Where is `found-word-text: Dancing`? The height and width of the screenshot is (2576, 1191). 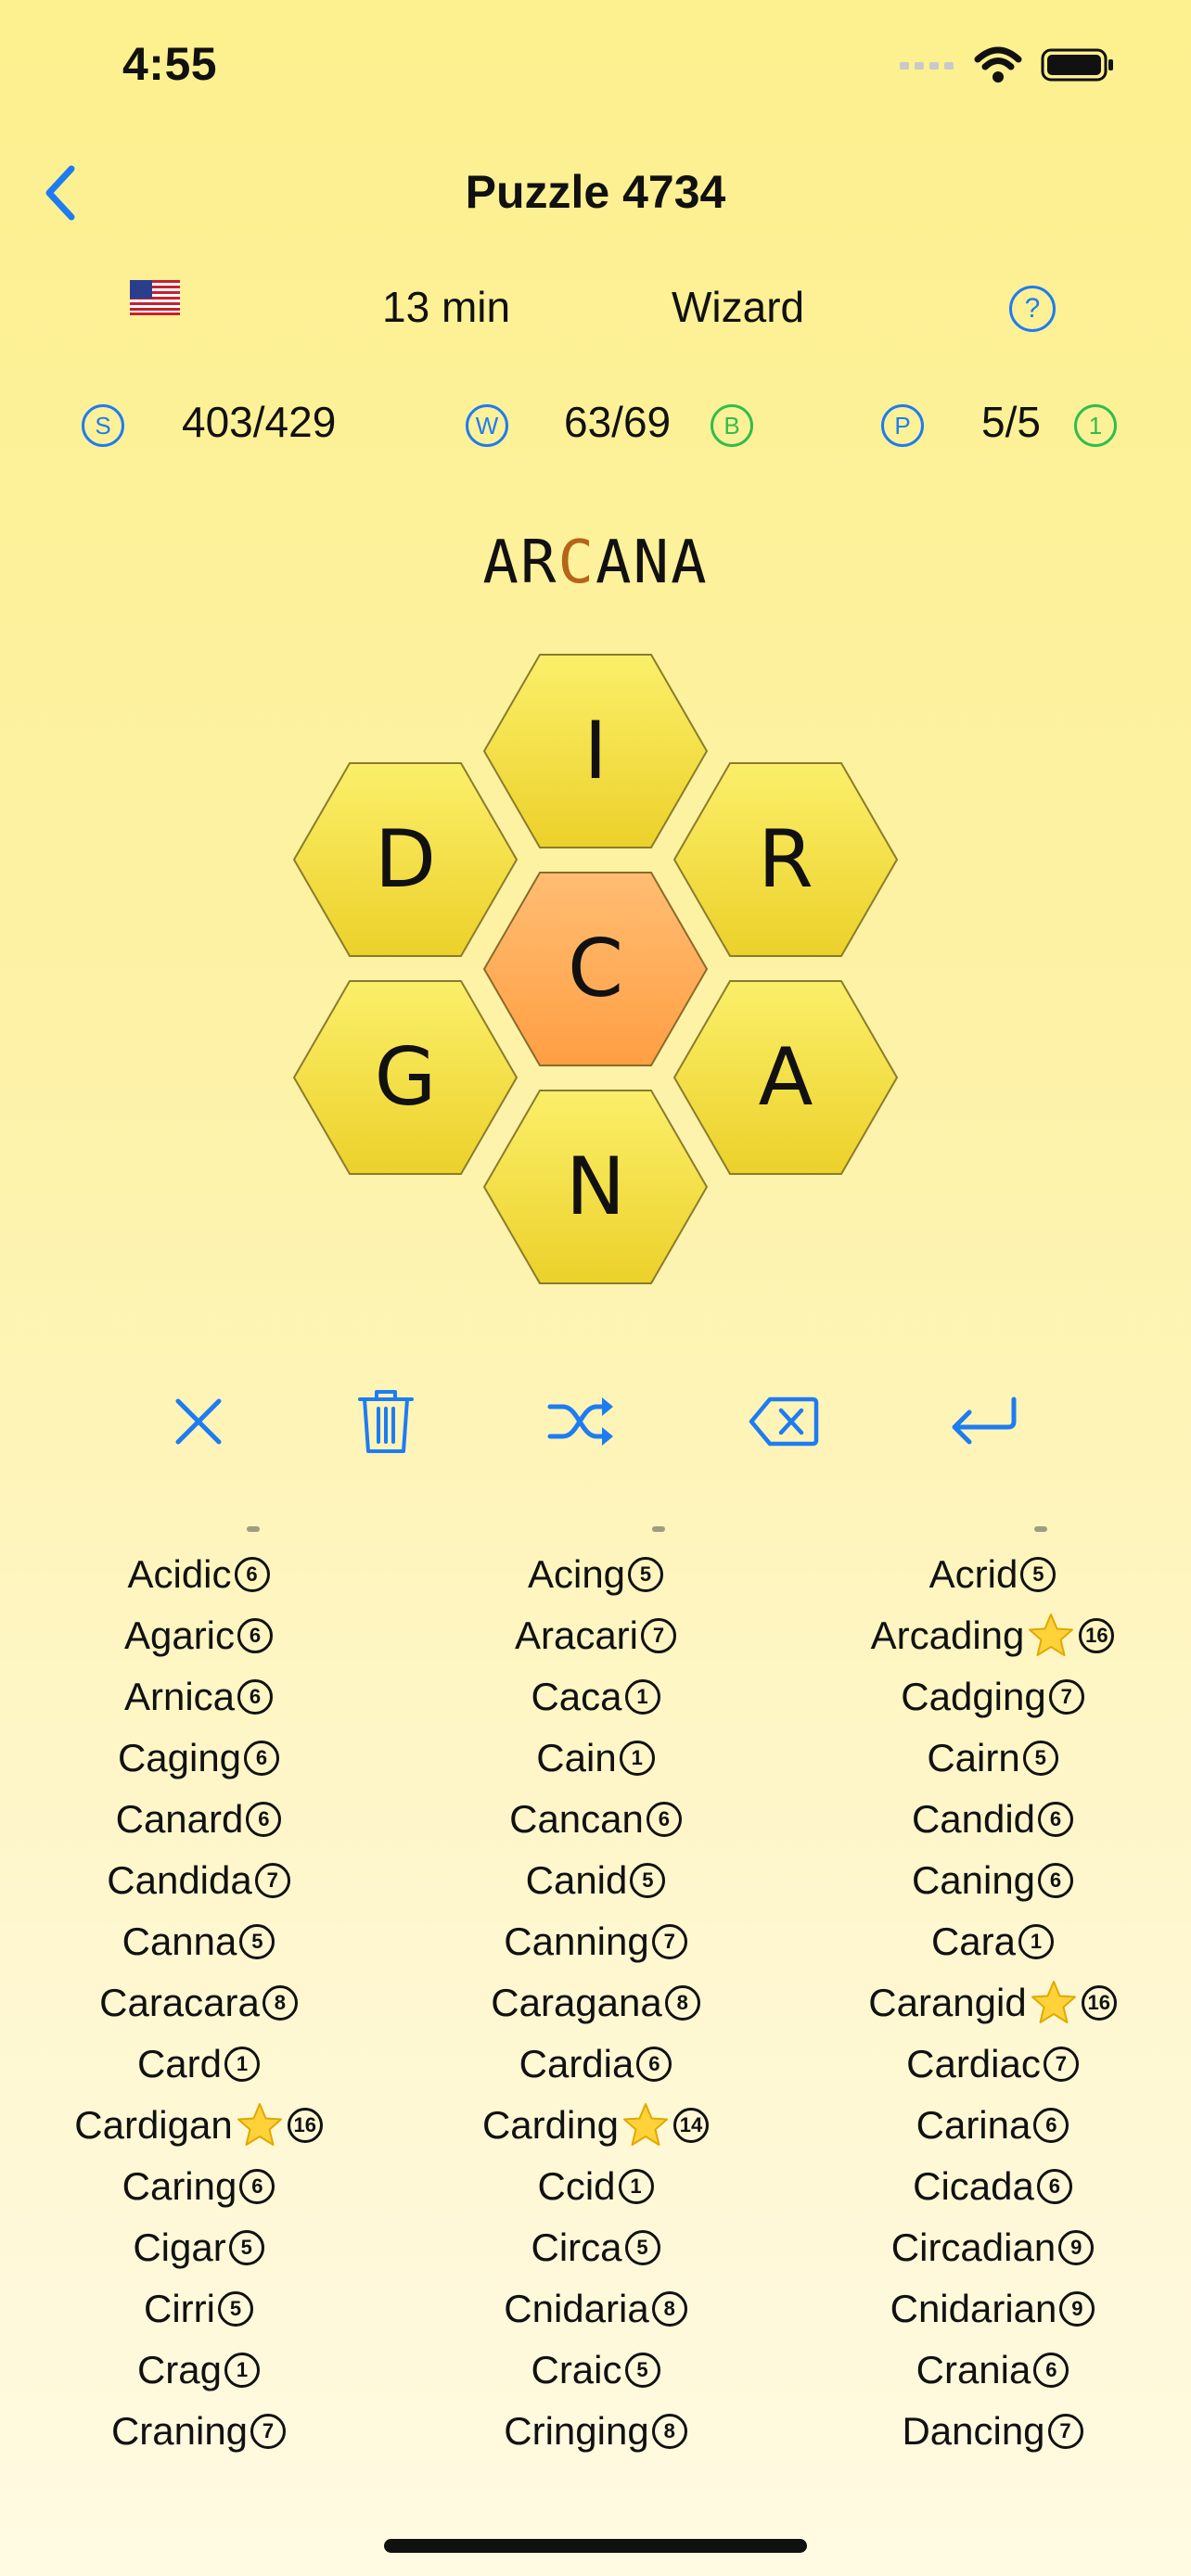
found-word-text: Dancing is located at coordinates (973, 2431).